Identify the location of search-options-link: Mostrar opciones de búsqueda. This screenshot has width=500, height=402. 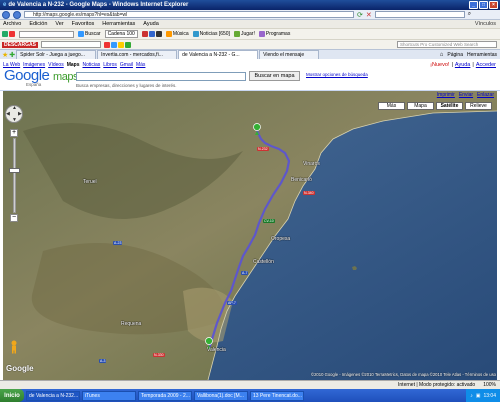
(341, 74).